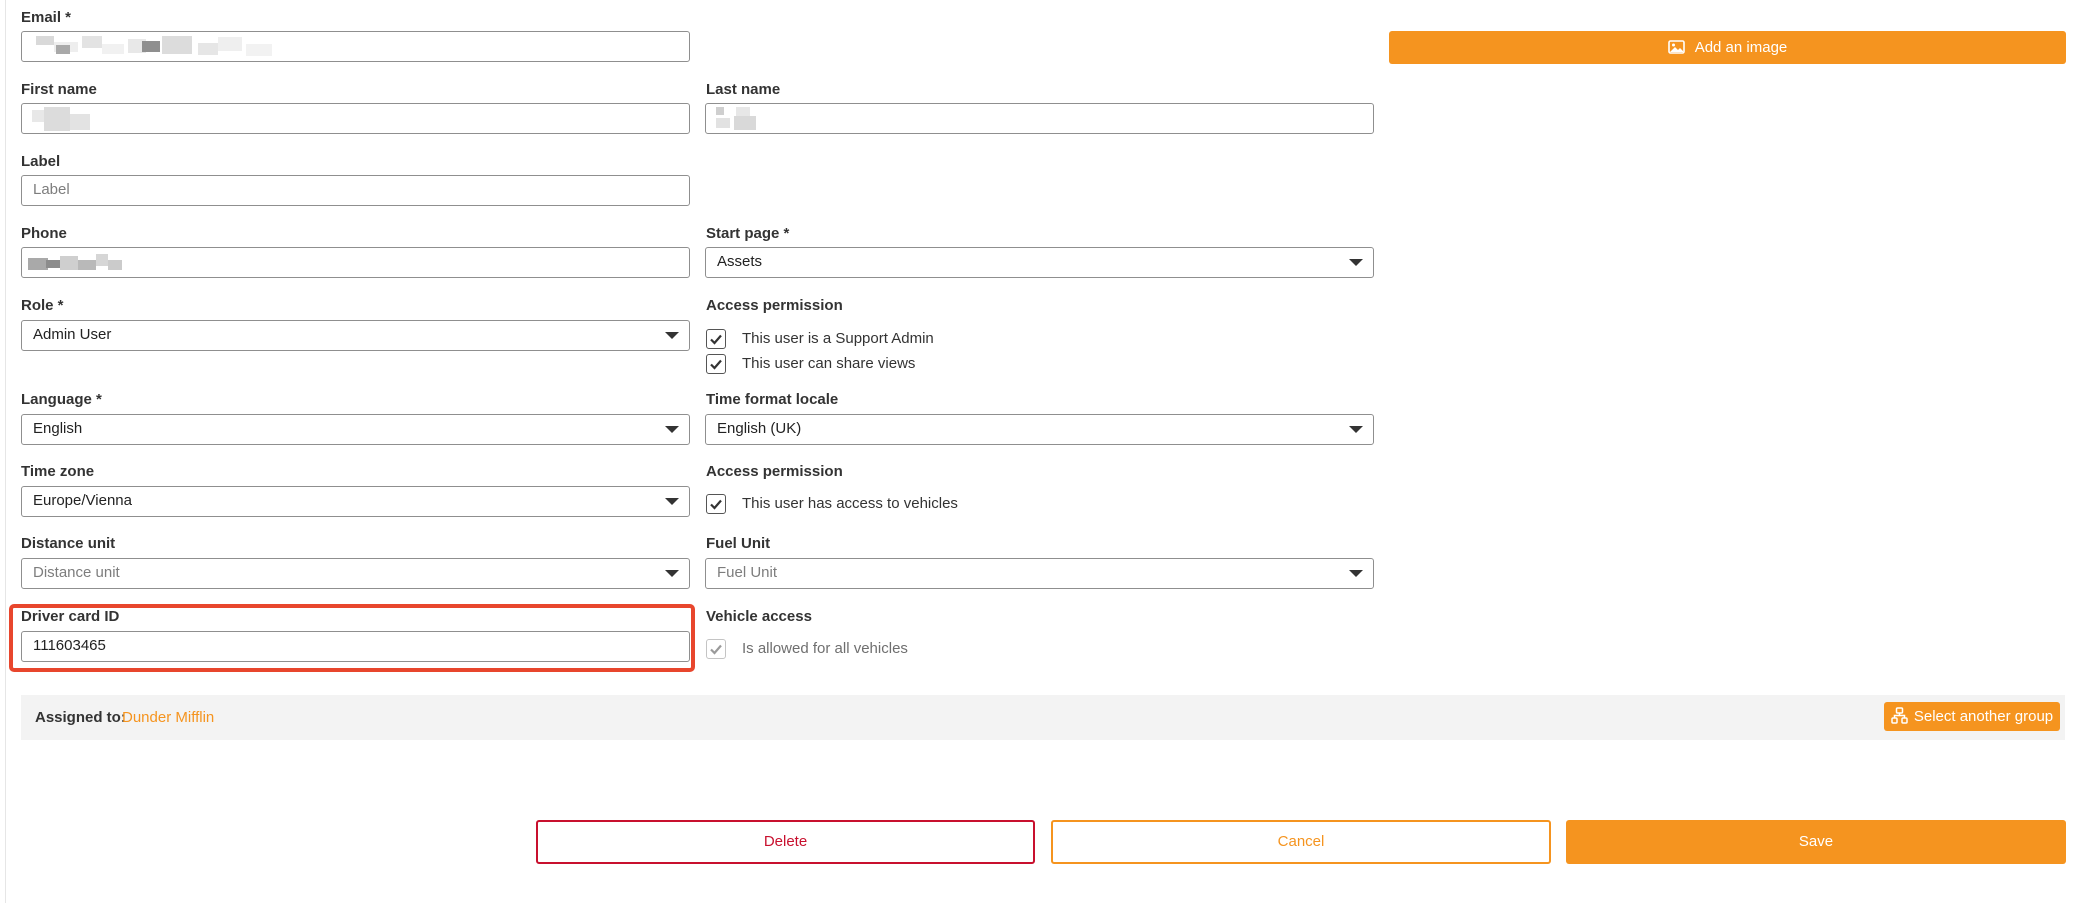 The image size is (2075, 903). I want to click on select-another-group-label: Select another group, so click(1983, 716).